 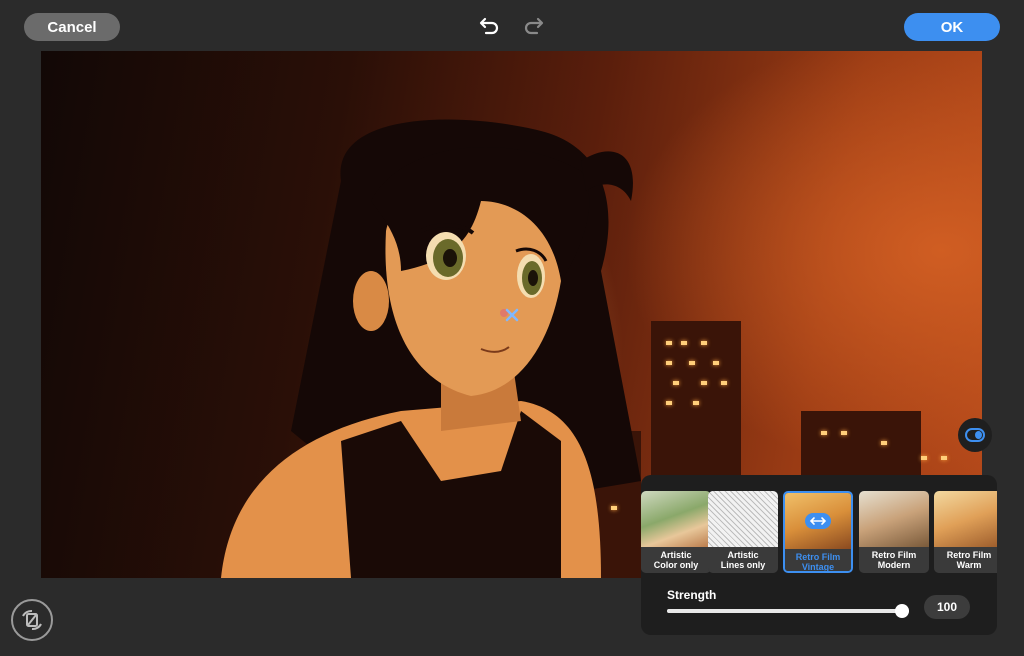 What do you see at coordinates (743, 560) in the screenshot?
I see `filter-label: Artistic Lines only` at bounding box center [743, 560].